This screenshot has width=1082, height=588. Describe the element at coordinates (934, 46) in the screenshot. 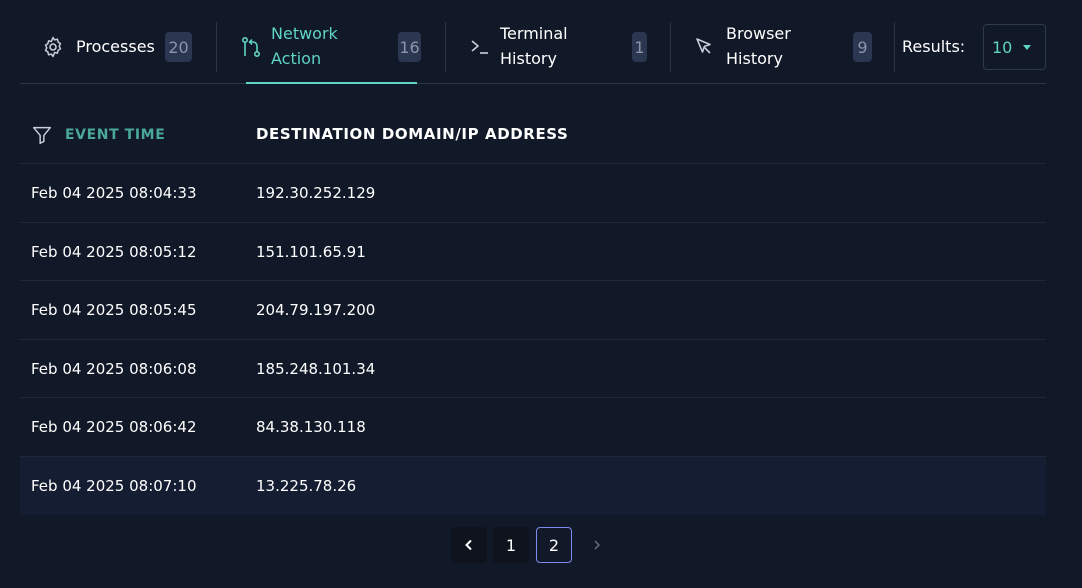

I see `results-label: Results:` at that location.